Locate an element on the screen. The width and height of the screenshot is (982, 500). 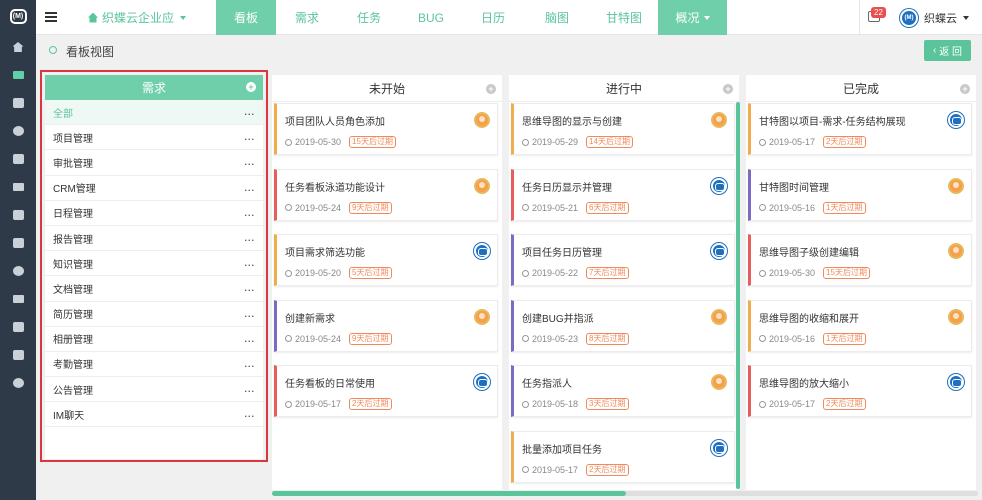
tab-overview: 概况 is located at coordinates (692, 17).